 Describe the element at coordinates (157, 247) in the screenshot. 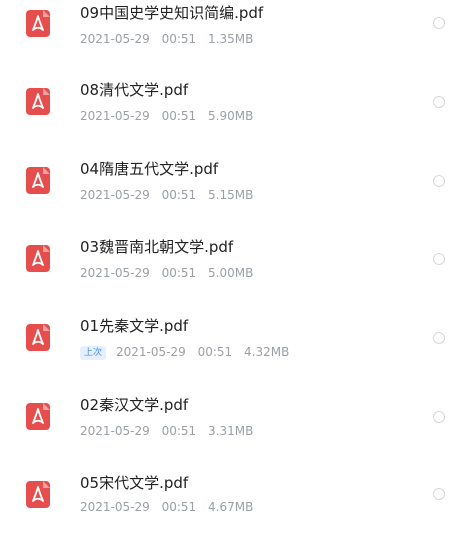

I see `file-name: 03魏晋南北朝文学.pdf` at that location.